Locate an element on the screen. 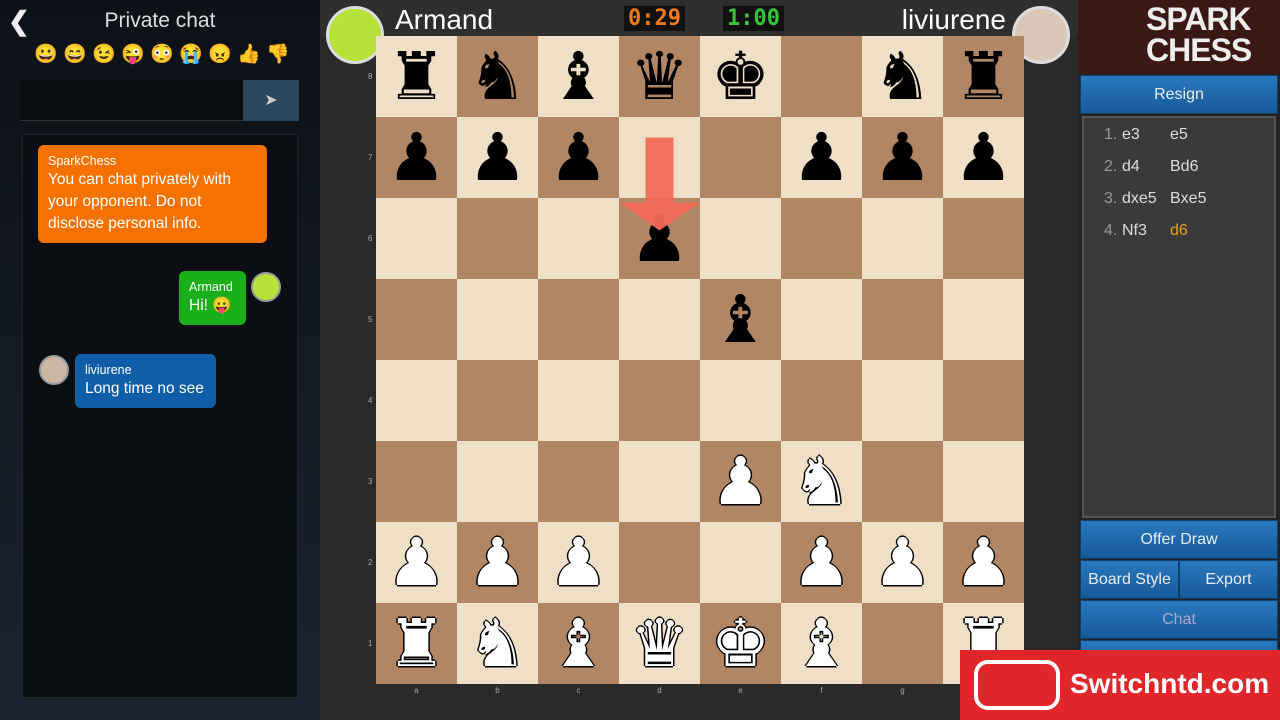  square-g1 is located at coordinates (902, 643).